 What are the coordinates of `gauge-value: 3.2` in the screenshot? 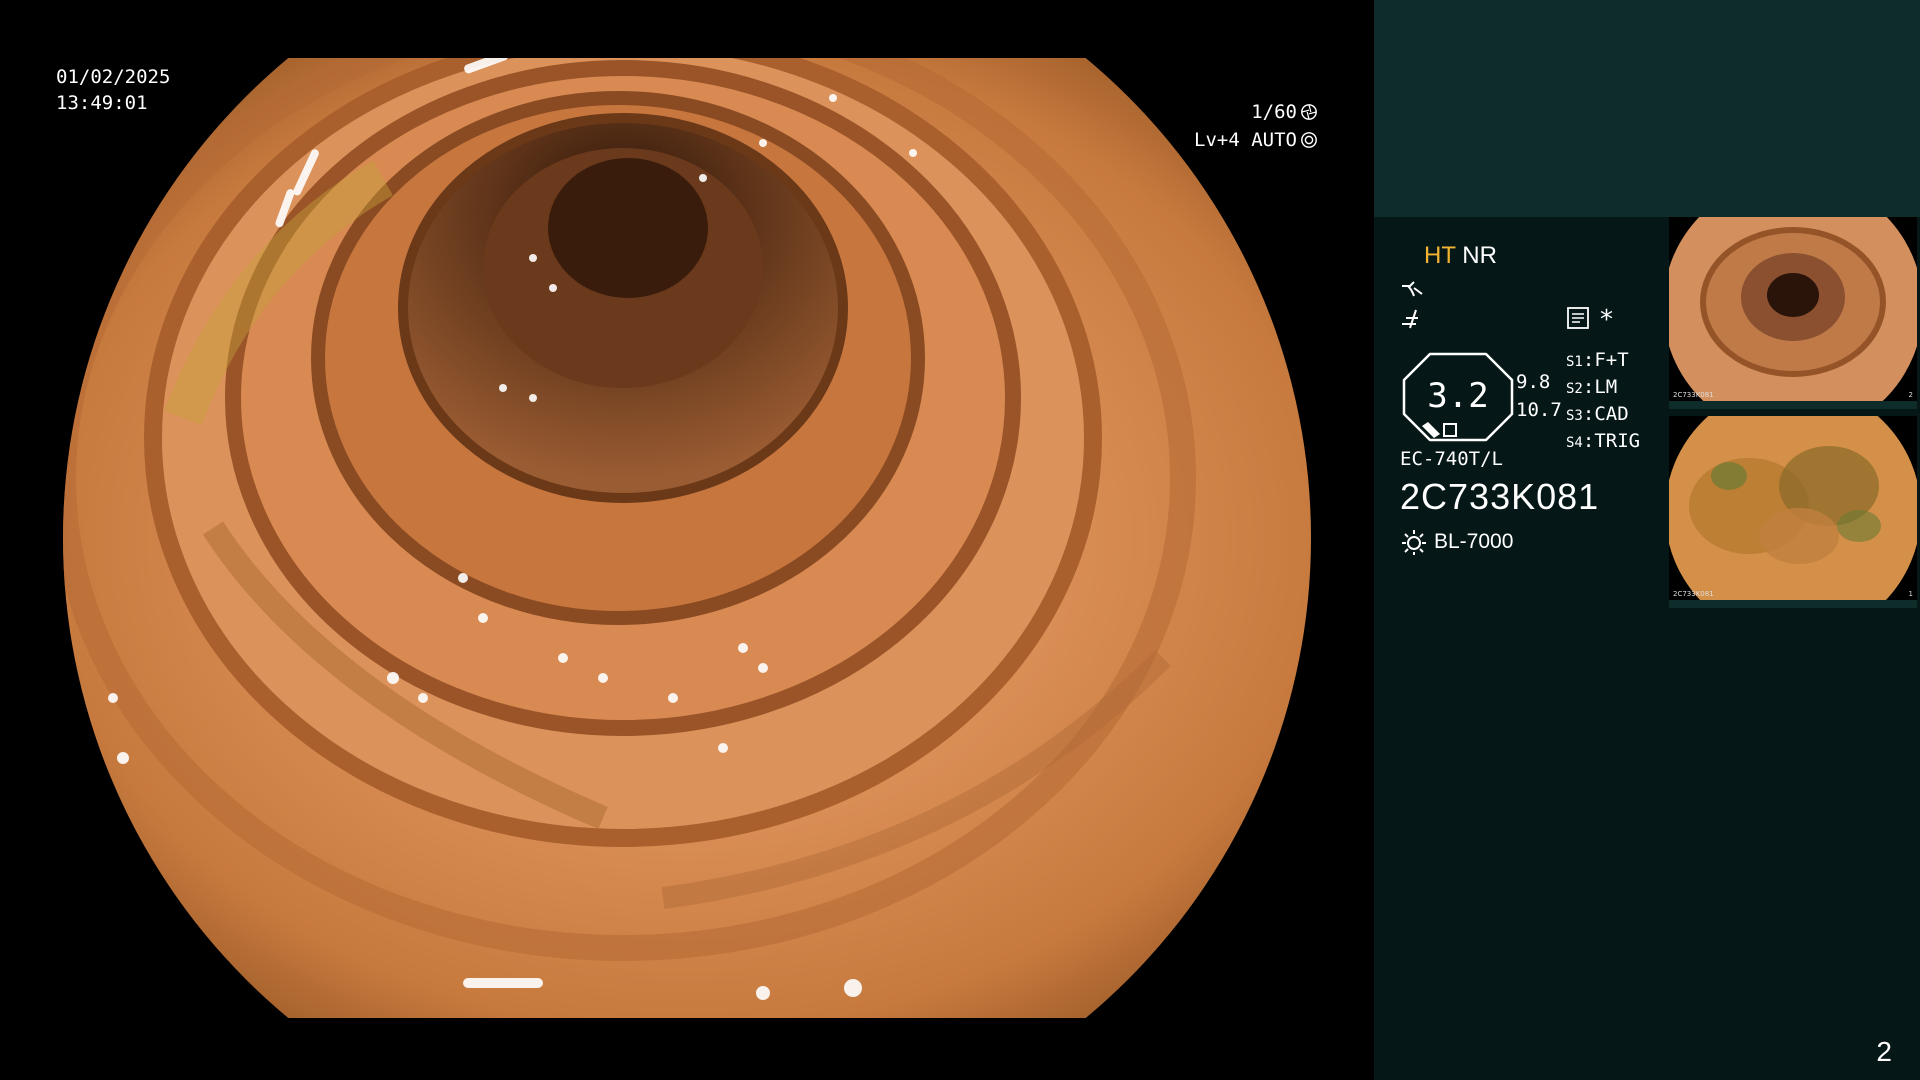 It's located at (1458, 396).